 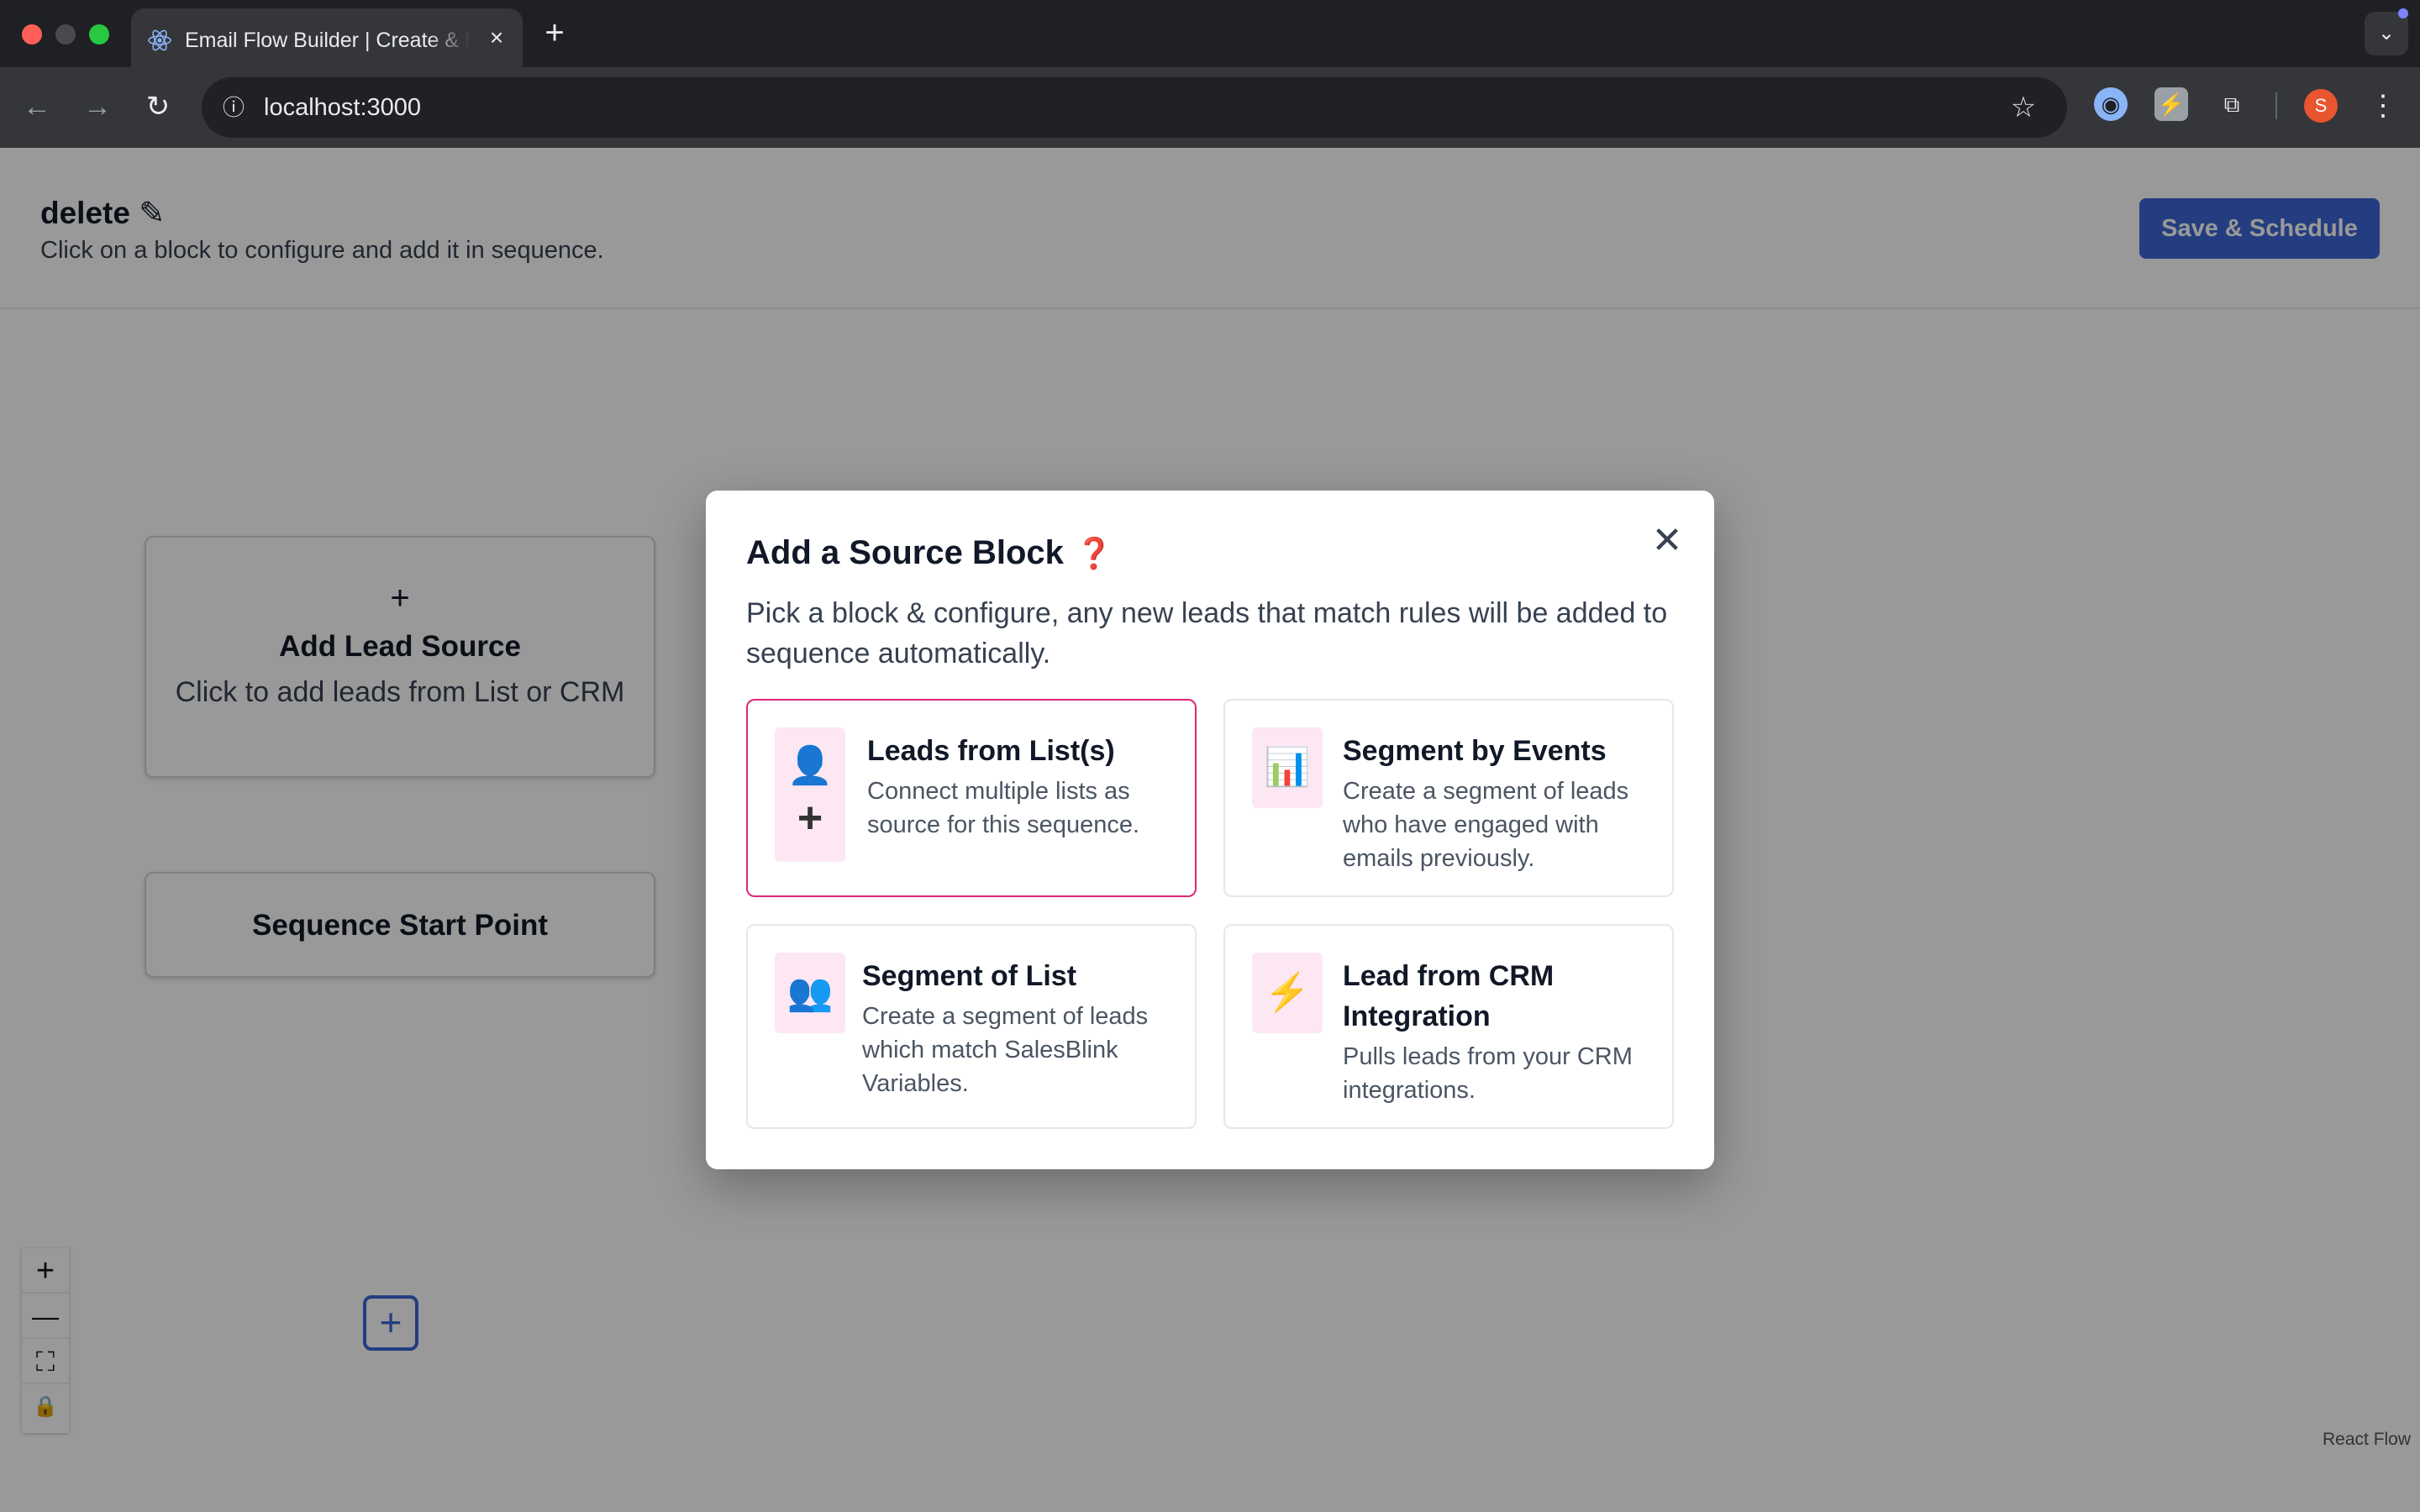 I want to click on address-bar: ⓘ localhost:3000 ☆, so click(x=1134, y=107).